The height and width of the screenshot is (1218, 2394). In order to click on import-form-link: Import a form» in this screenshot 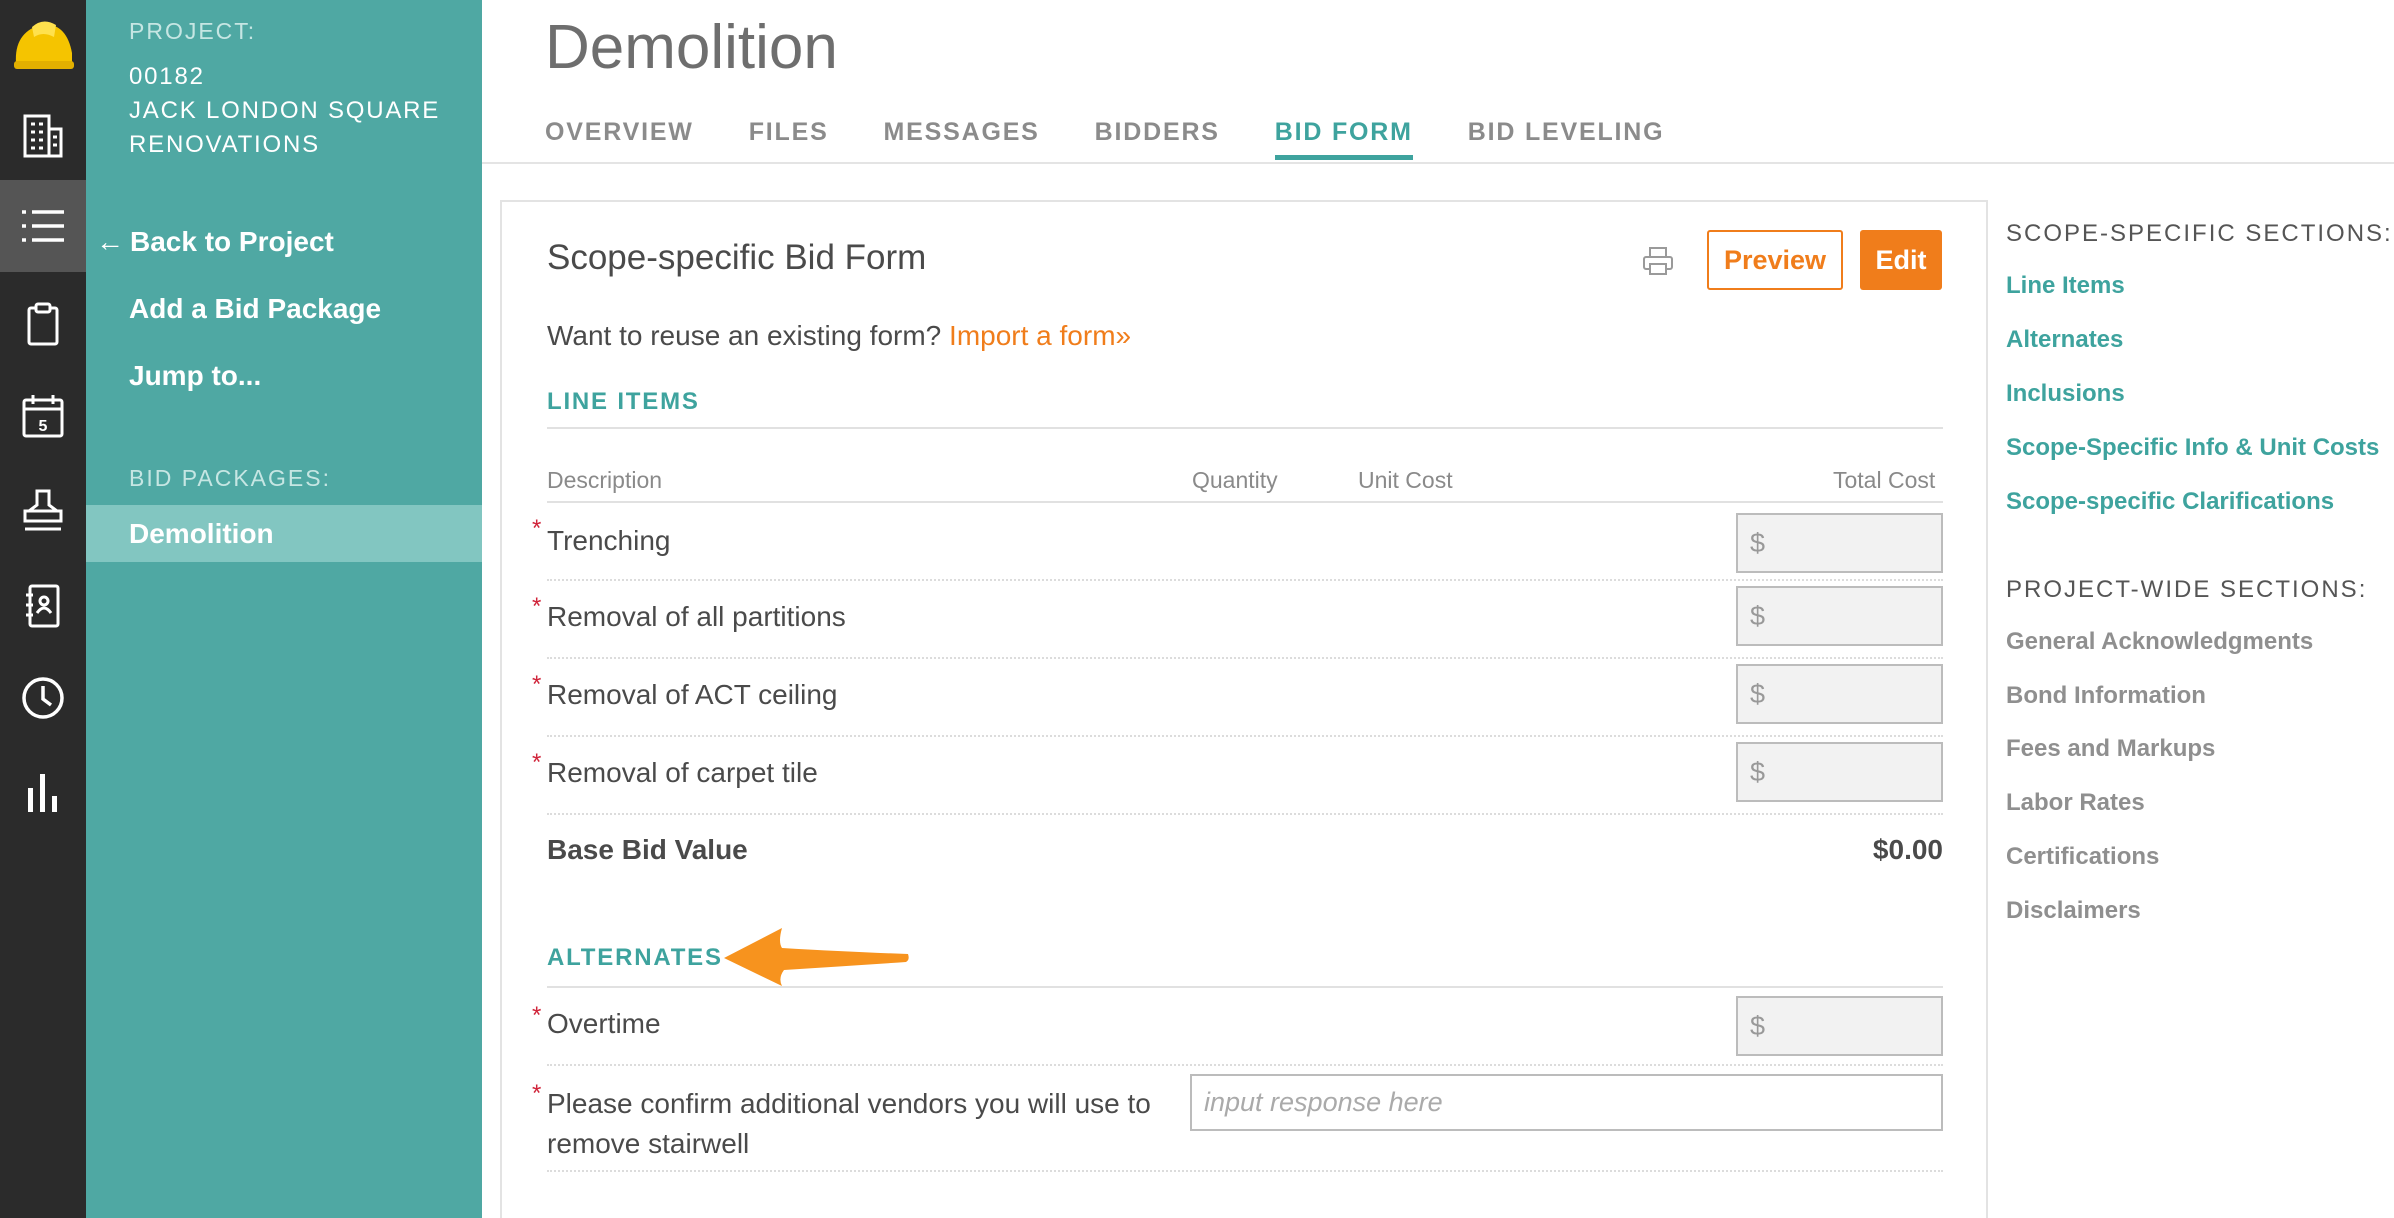, I will do `click(1040, 335)`.